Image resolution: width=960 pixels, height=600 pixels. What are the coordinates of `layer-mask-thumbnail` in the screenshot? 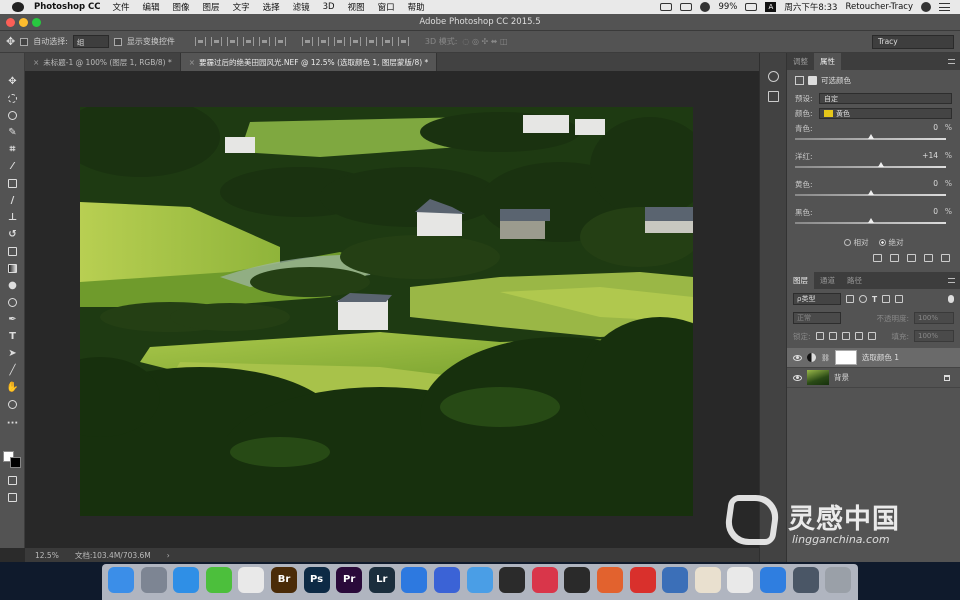 It's located at (845, 357).